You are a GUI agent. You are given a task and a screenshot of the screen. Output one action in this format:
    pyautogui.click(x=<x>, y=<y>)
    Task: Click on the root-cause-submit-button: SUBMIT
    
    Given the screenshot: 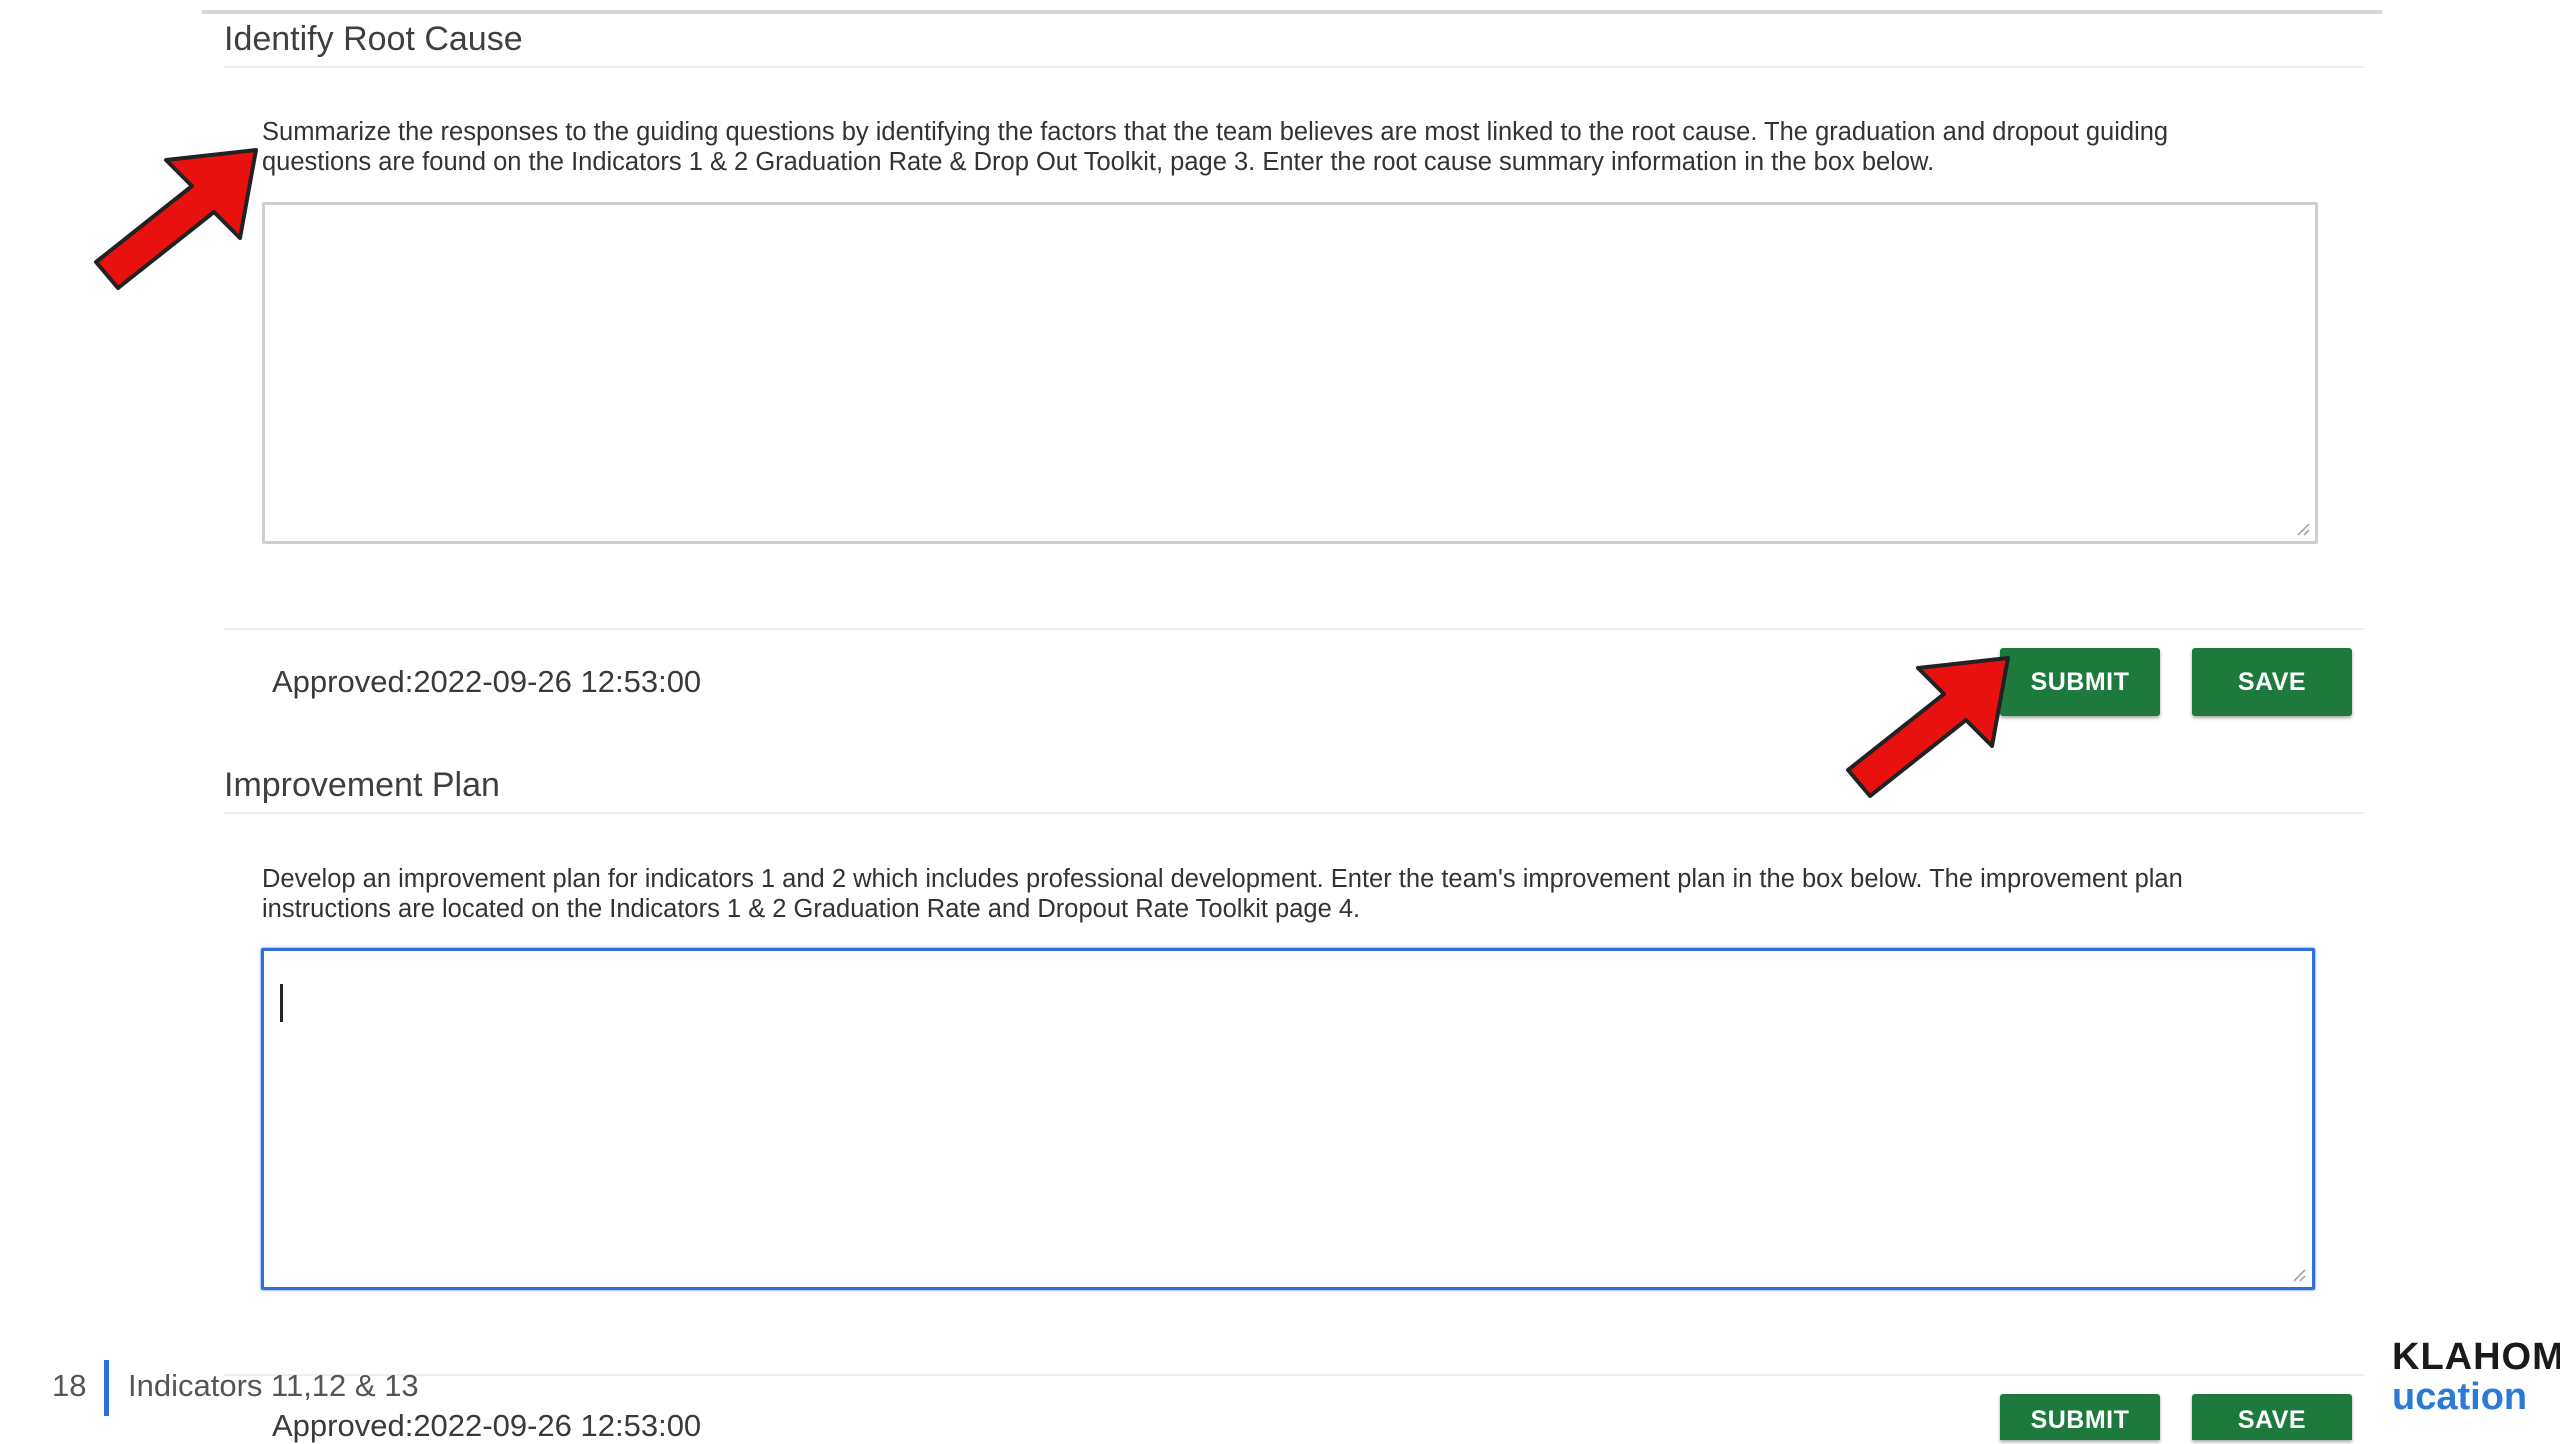 What is the action you would take?
    pyautogui.click(x=2080, y=682)
    